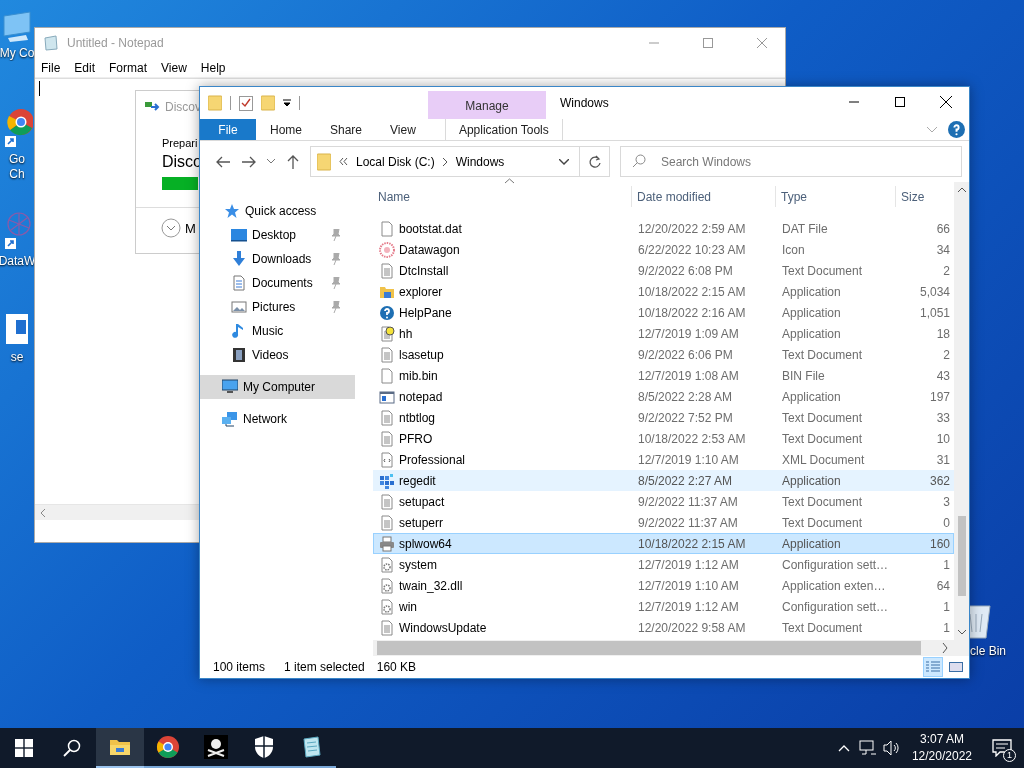 This screenshot has height=768, width=1024. Describe the element at coordinates (946, 522) in the screenshot. I see `size-cell-text: 0` at that location.